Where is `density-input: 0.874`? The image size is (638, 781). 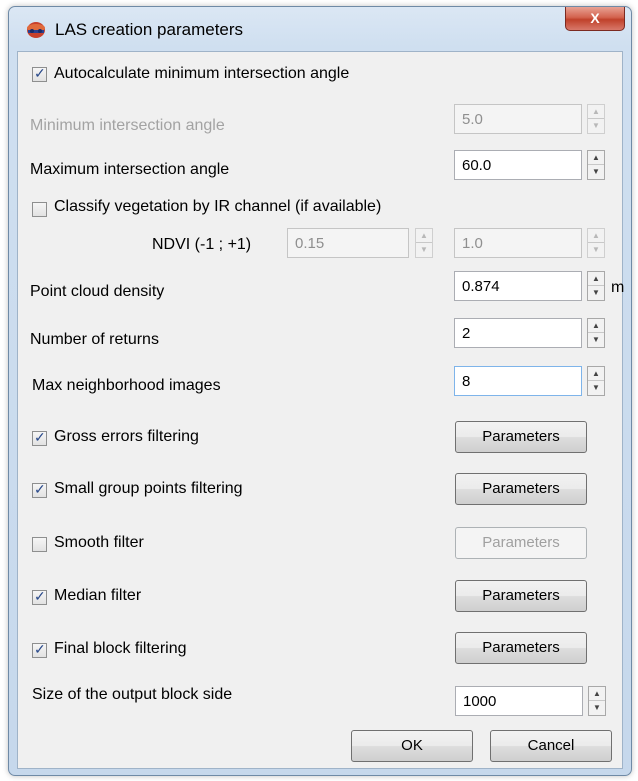
density-input: 0.874 is located at coordinates (518, 286).